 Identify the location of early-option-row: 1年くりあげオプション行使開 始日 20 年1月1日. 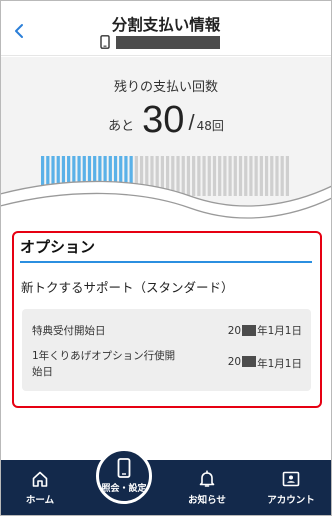
(167, 364).